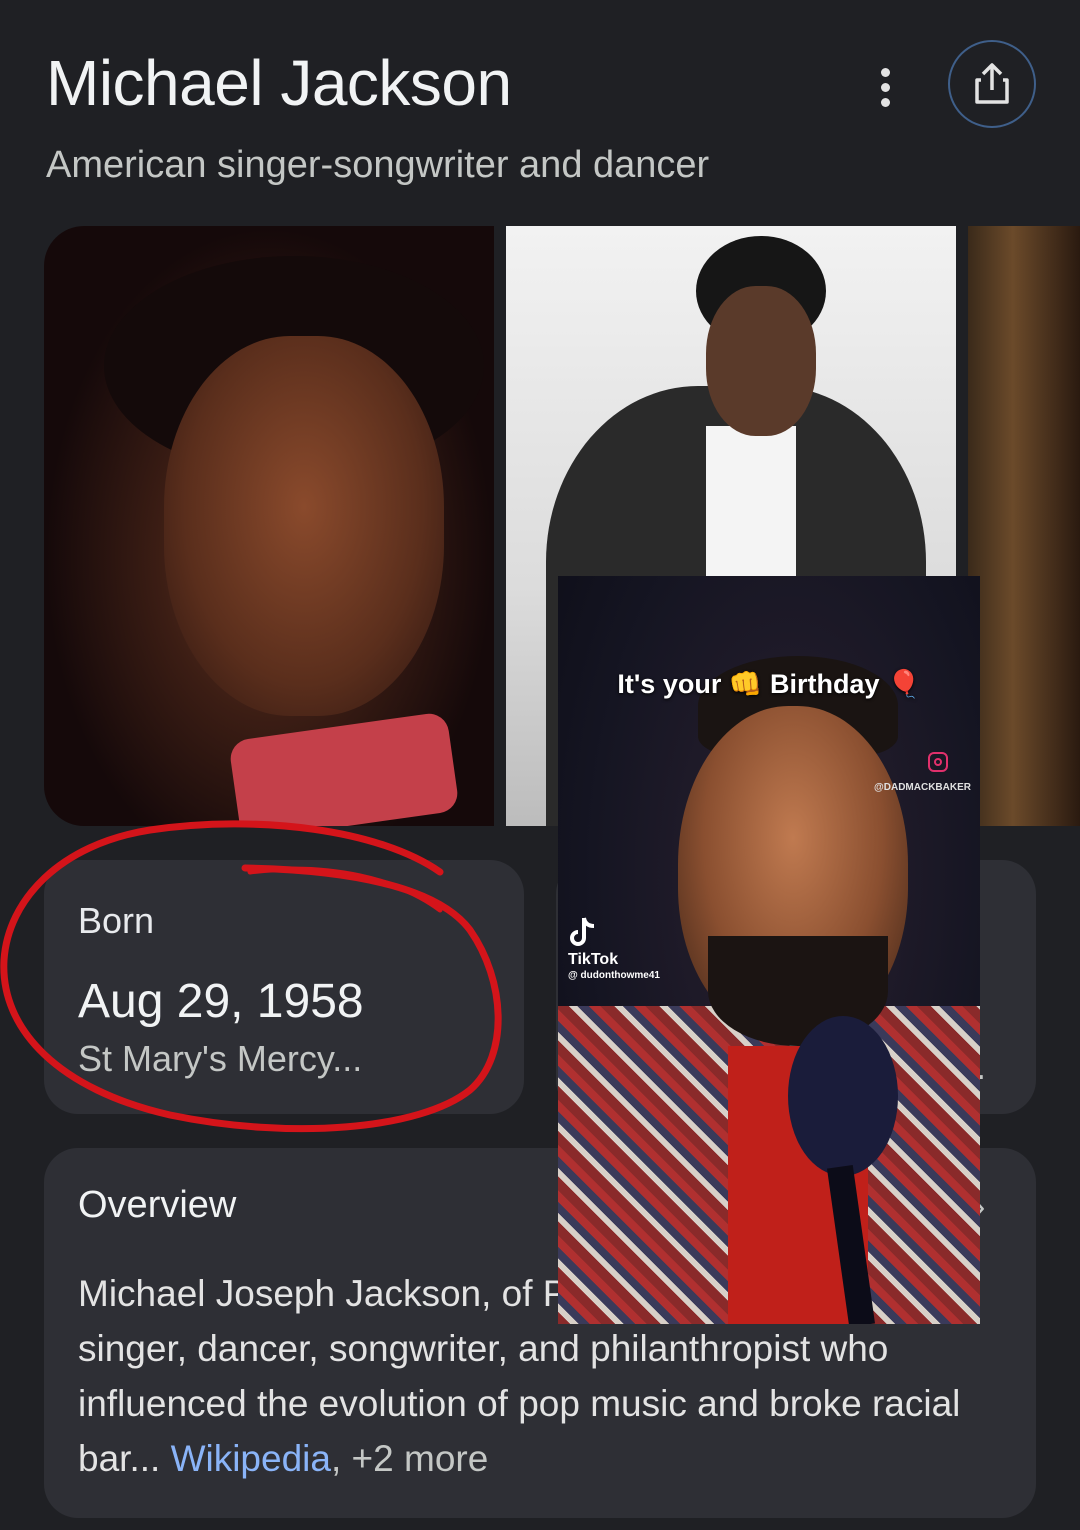 The width and height of the screenshot is (1080, 1530). What do you see at coordinates (409, 1458) in the screenshot?
I see `more-sources-link: , +2 more` at bounding box center [409, 1458].